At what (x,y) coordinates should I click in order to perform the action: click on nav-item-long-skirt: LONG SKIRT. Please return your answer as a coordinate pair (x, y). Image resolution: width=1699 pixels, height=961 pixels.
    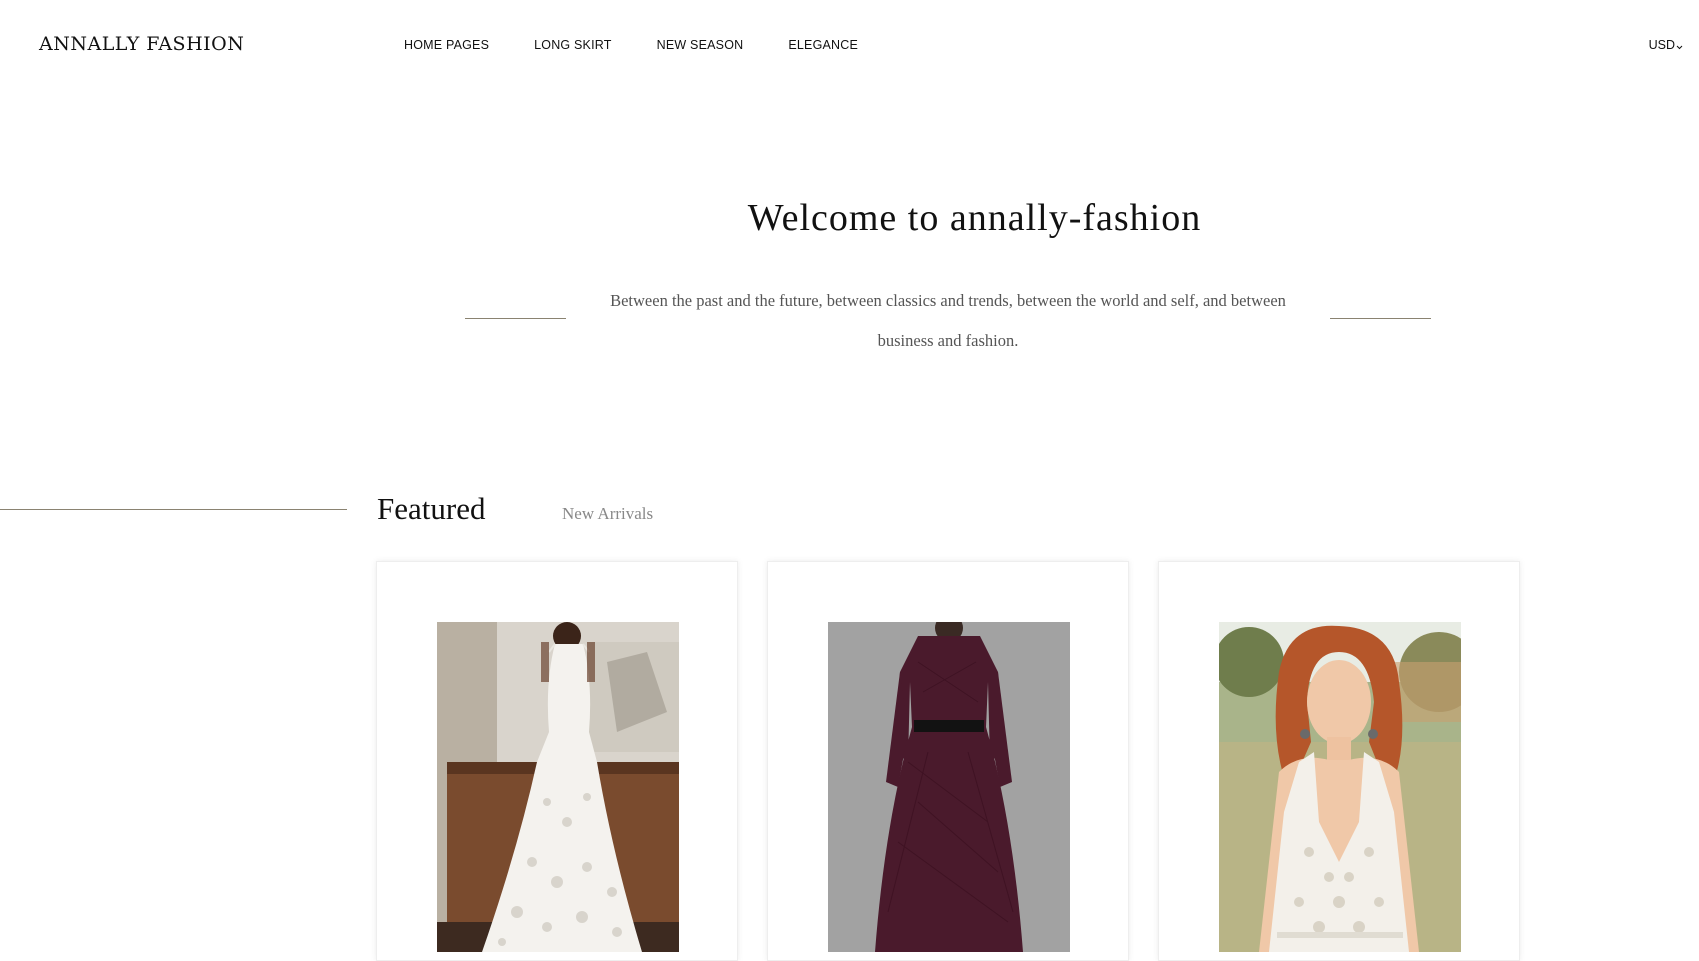
    Looking at the image, I should click on (572, 45).